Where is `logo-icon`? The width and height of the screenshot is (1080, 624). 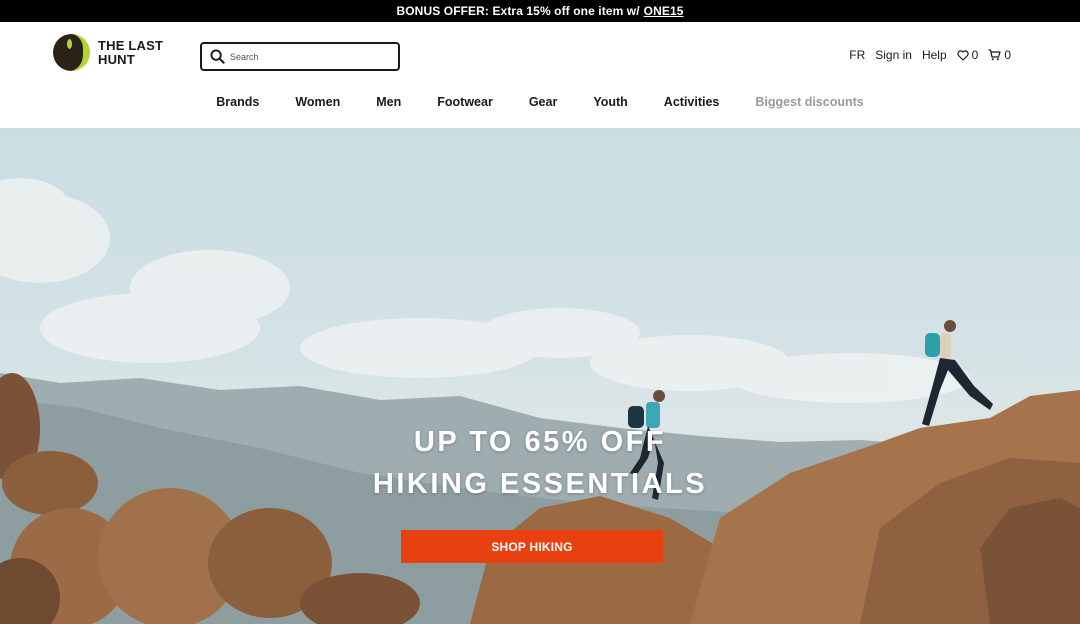 logo-icon is located at coordinates (71, 52).